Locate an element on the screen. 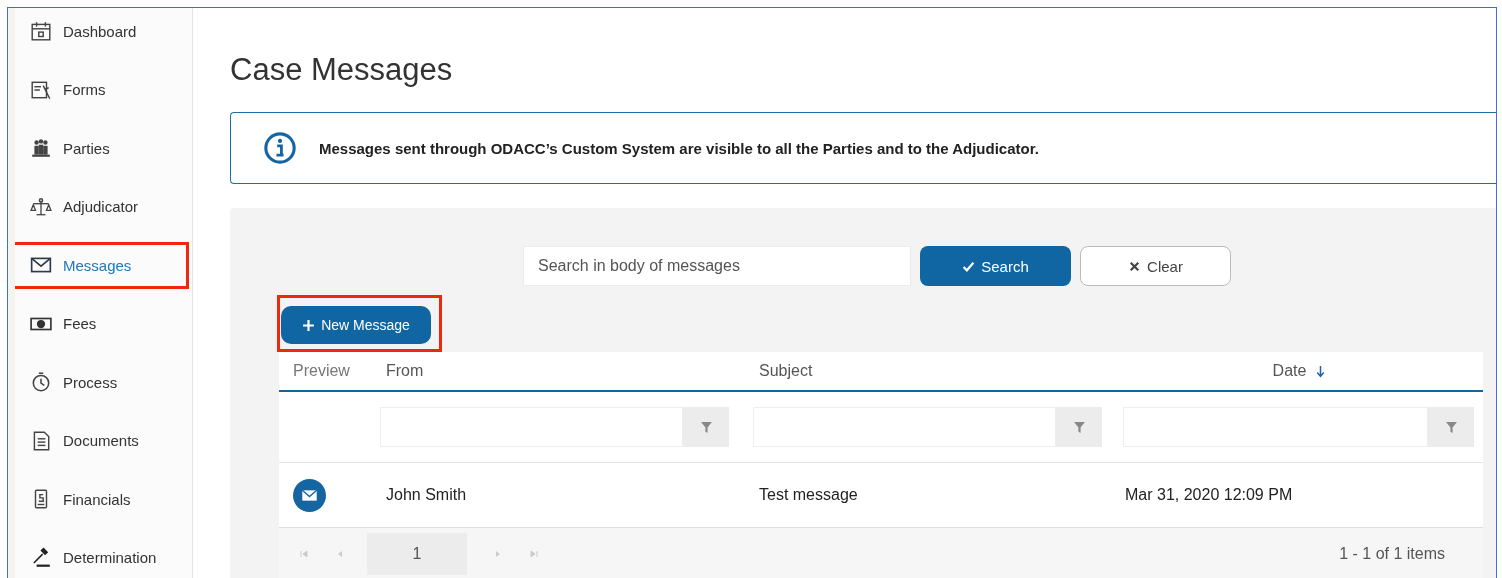 Image resolution: width=1502 pixels, height=578 pixels. table-cell: Test message is located at coordinates (808, 494).